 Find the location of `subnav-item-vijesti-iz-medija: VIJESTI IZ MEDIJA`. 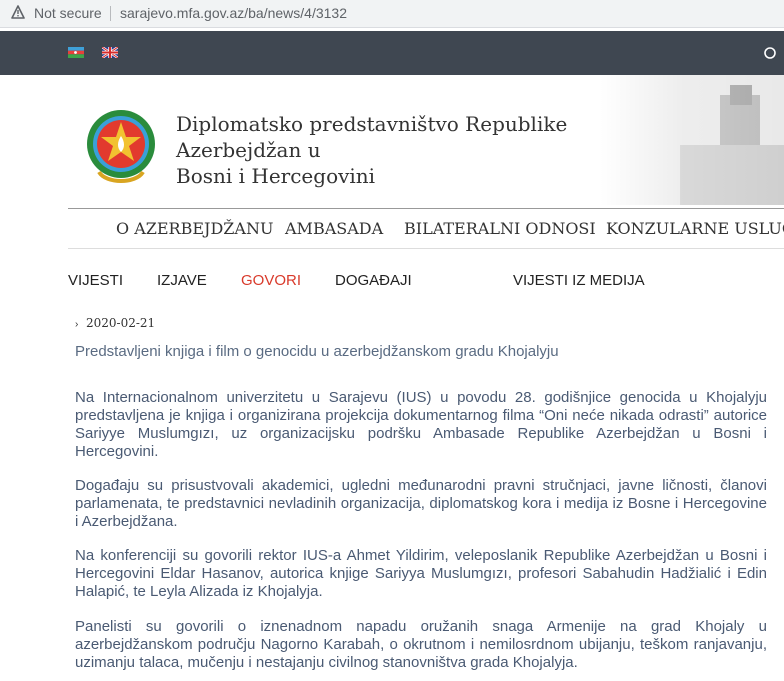

subnav-item-vijesti-iz-medija: VIJESTI IZ MEDIJA is located at coordinates (579, 280).